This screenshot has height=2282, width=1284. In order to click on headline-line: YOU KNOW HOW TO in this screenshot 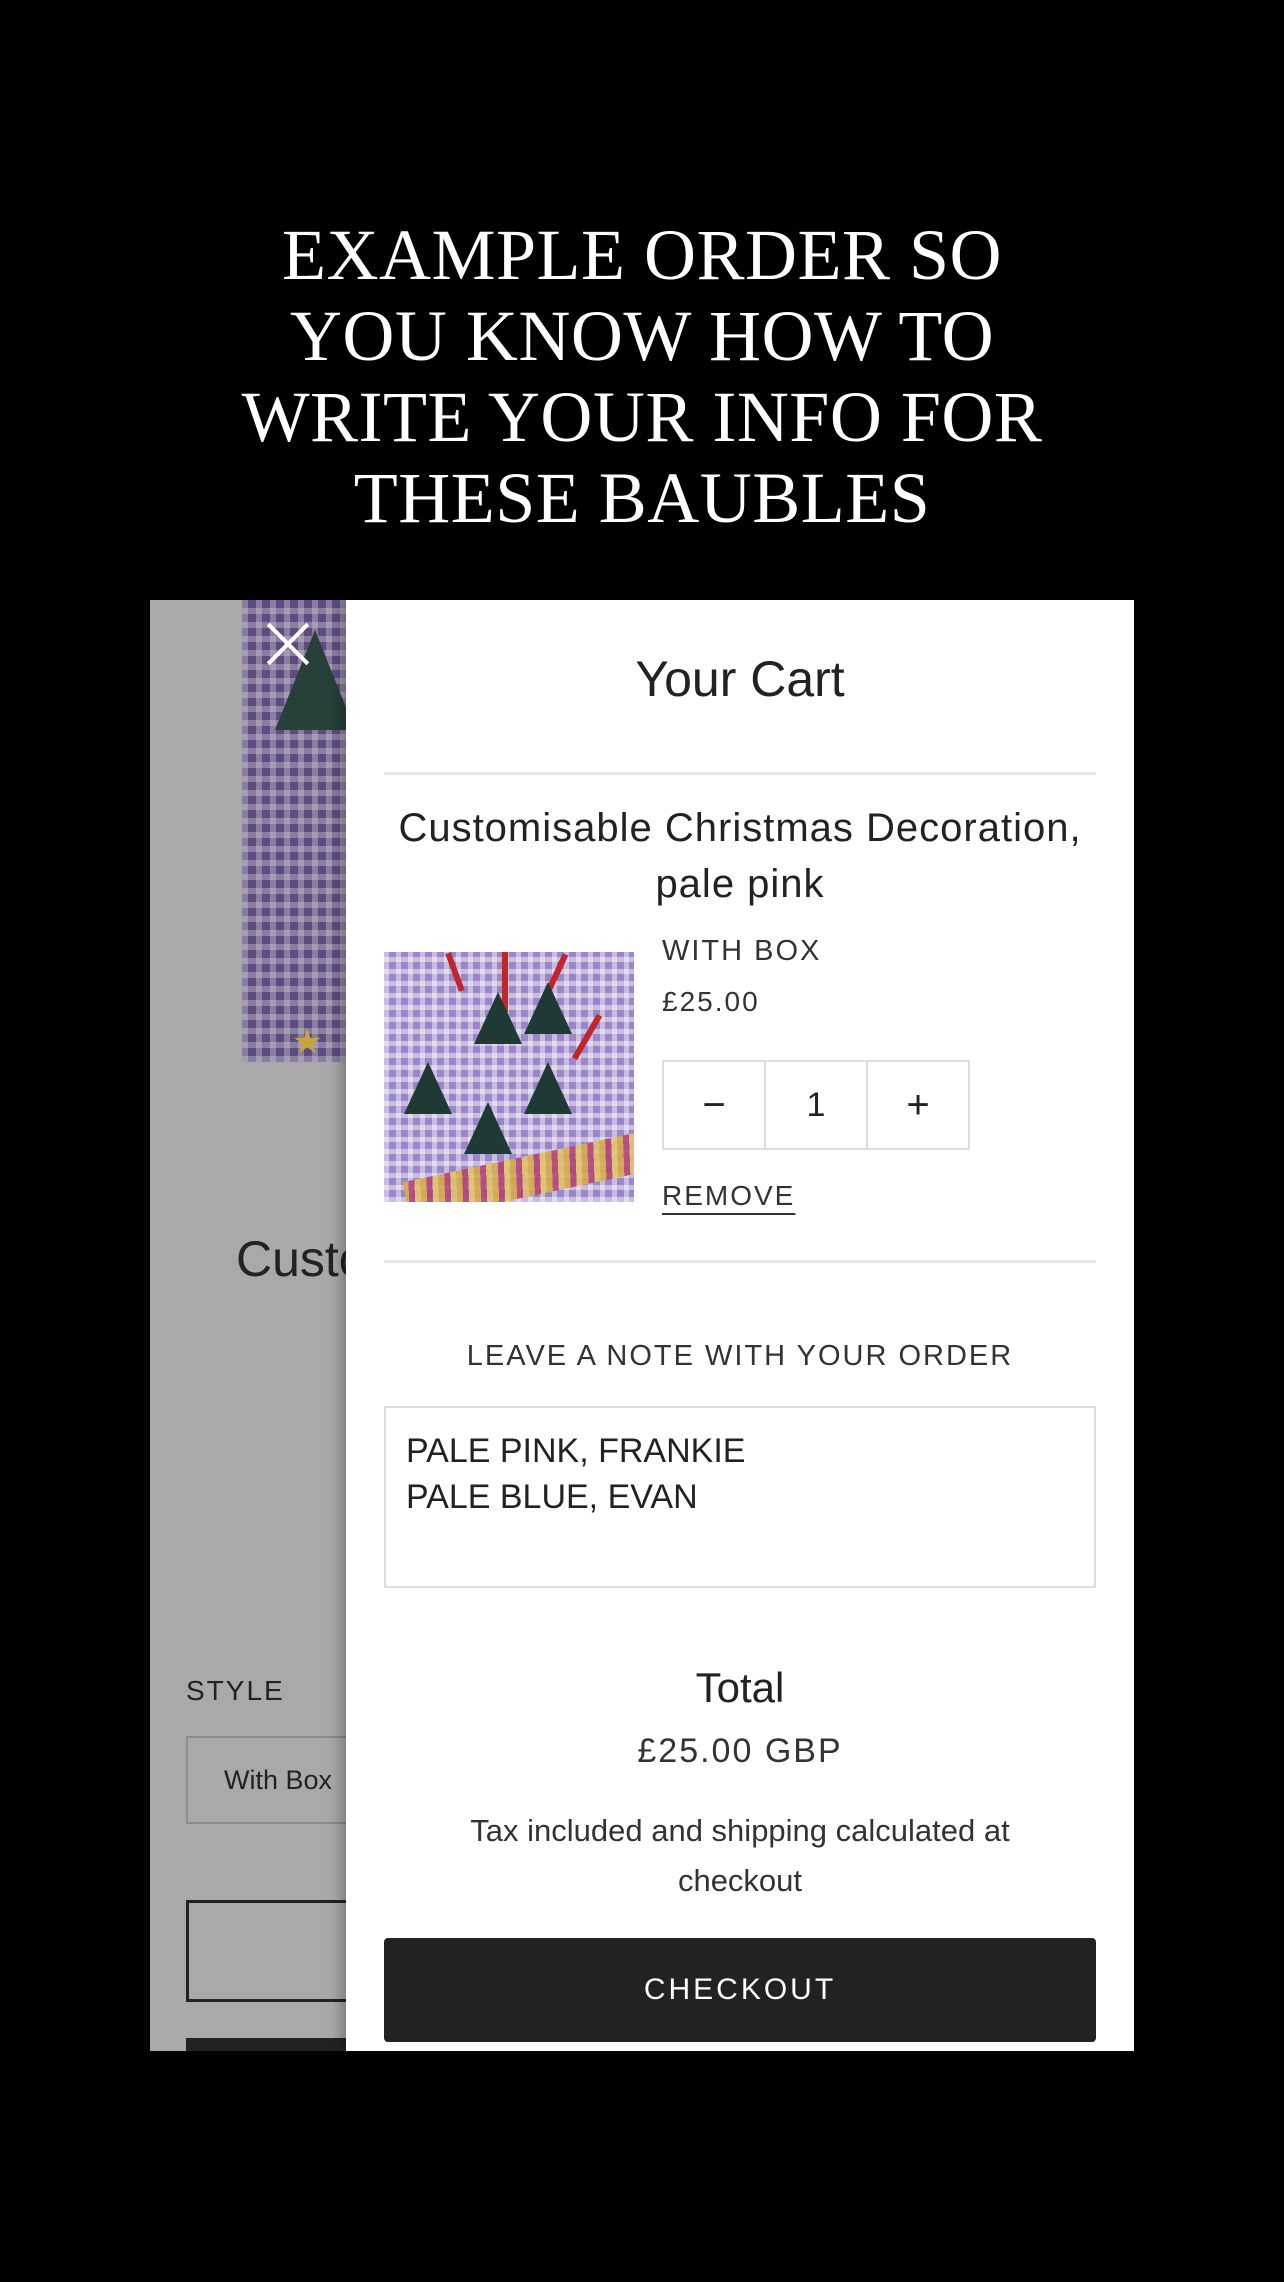, I will do `click(642, 336)`.